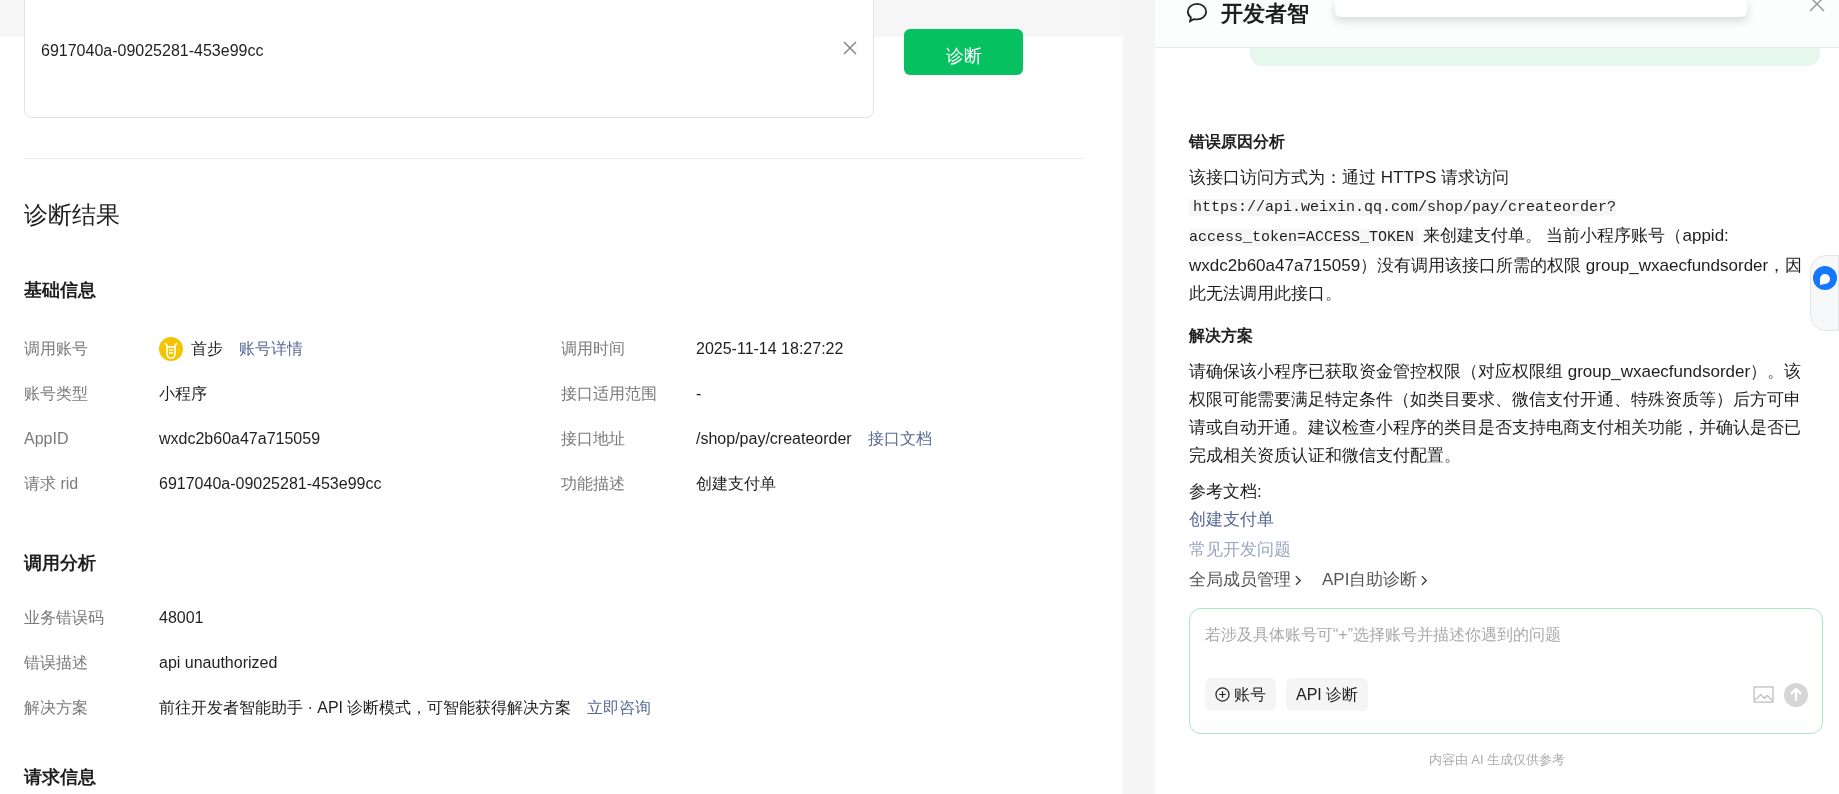 The width and height of the screenshot is (1839, 794). I want to click on field-label: 接口适用范围, so click(609, 393).